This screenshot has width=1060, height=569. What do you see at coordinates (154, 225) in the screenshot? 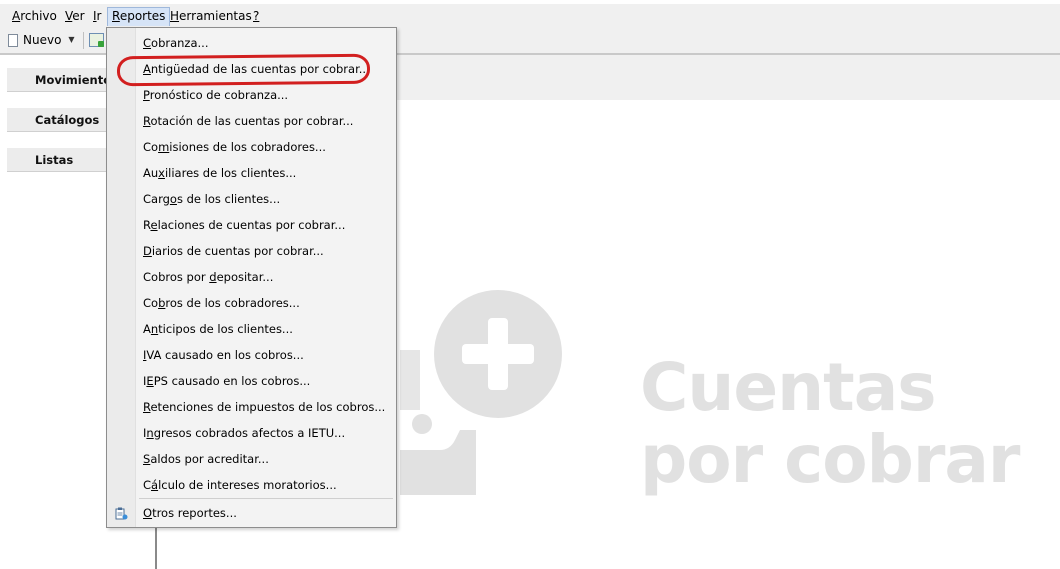
I see `menu-item-hotkey: e` at bounding box center [154, 225].